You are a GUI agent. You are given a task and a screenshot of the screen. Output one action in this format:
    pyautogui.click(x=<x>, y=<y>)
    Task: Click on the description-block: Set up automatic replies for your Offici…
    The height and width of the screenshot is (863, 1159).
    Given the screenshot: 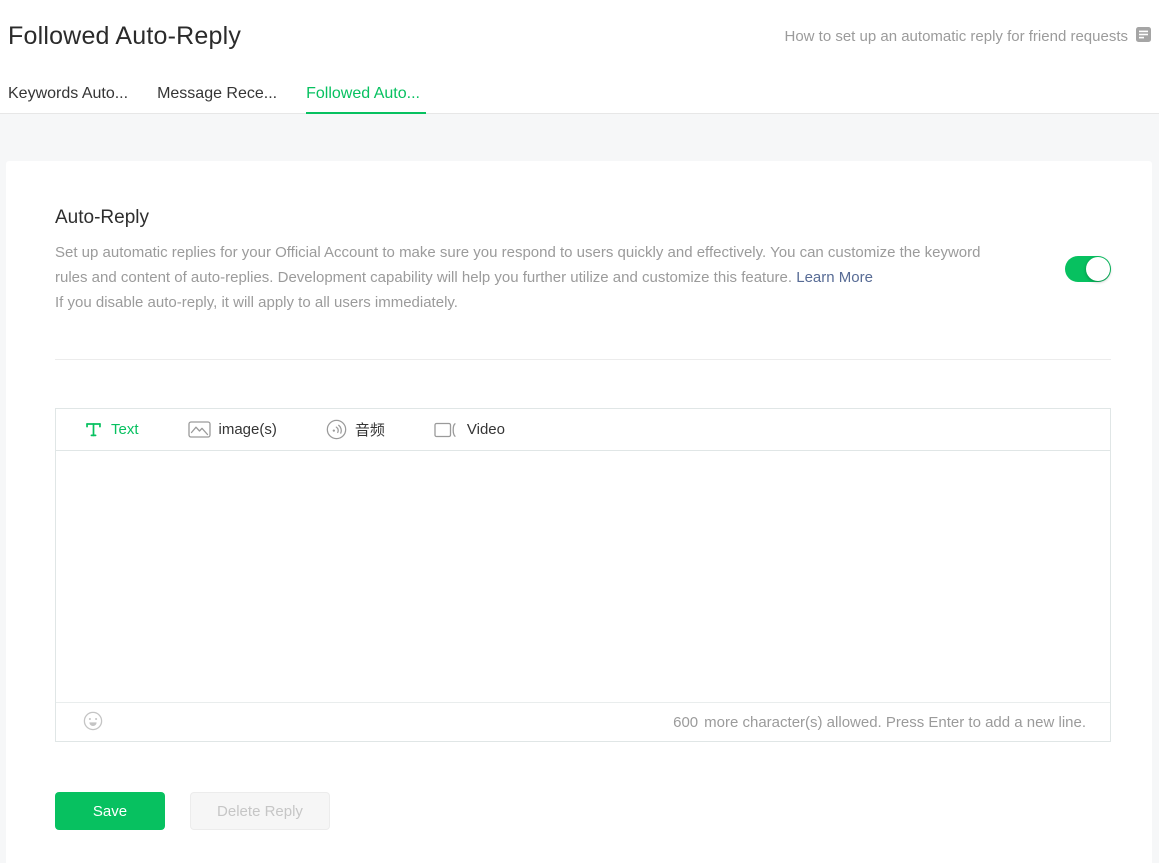 What is the action you would take?
    pyautogui.click(x=526, y=277)
    